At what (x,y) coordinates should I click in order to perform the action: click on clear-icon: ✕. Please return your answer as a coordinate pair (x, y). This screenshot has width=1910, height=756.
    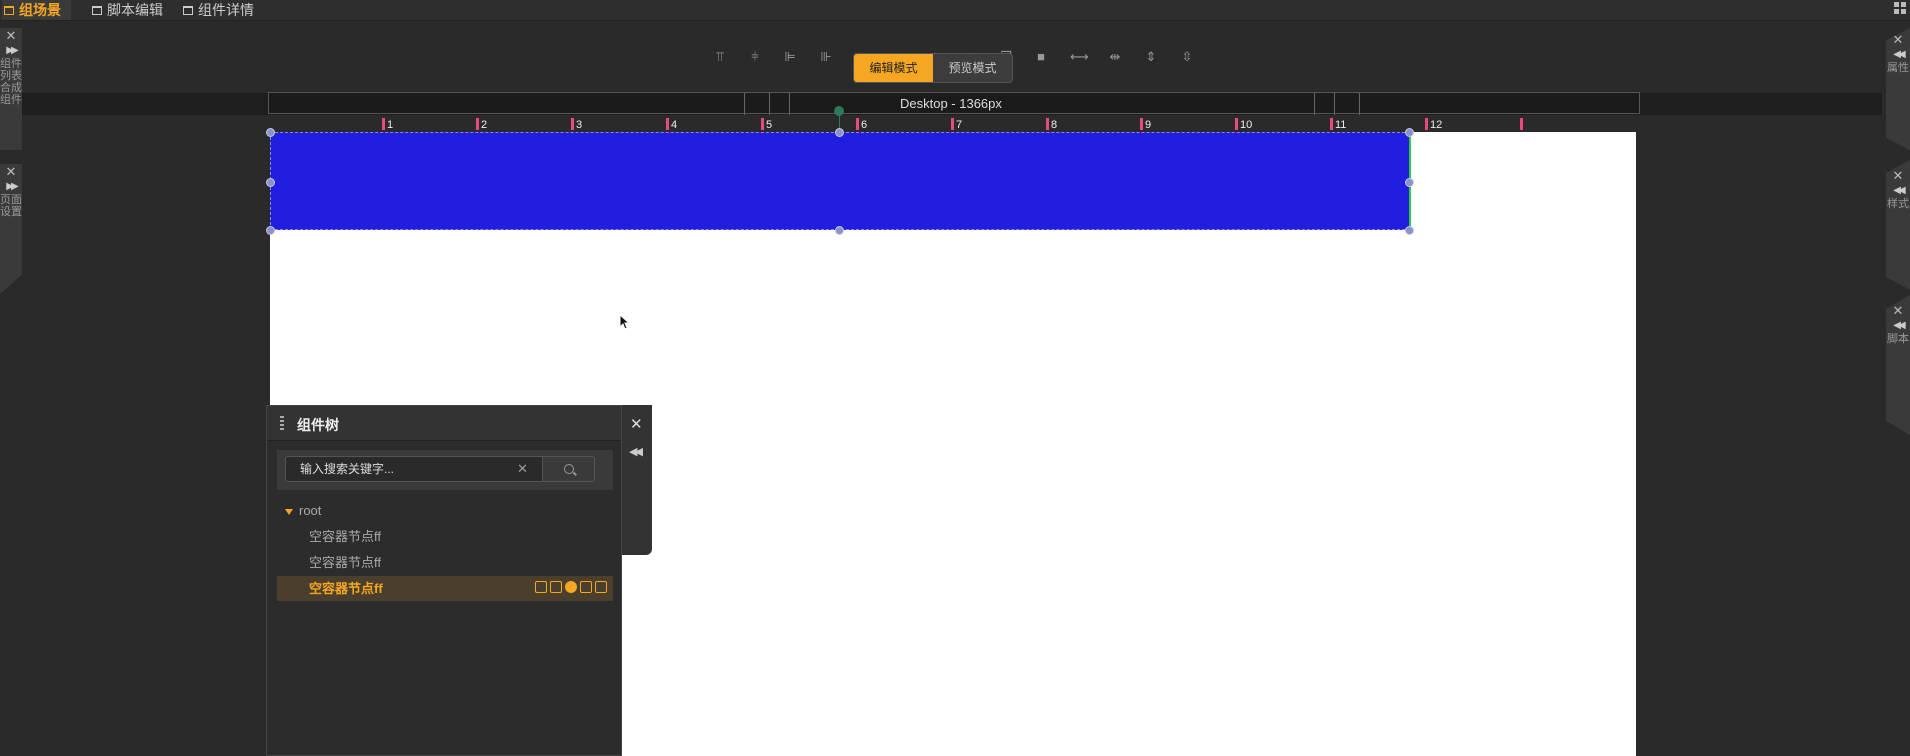
    Looking at the image, I should click on (522, 469).